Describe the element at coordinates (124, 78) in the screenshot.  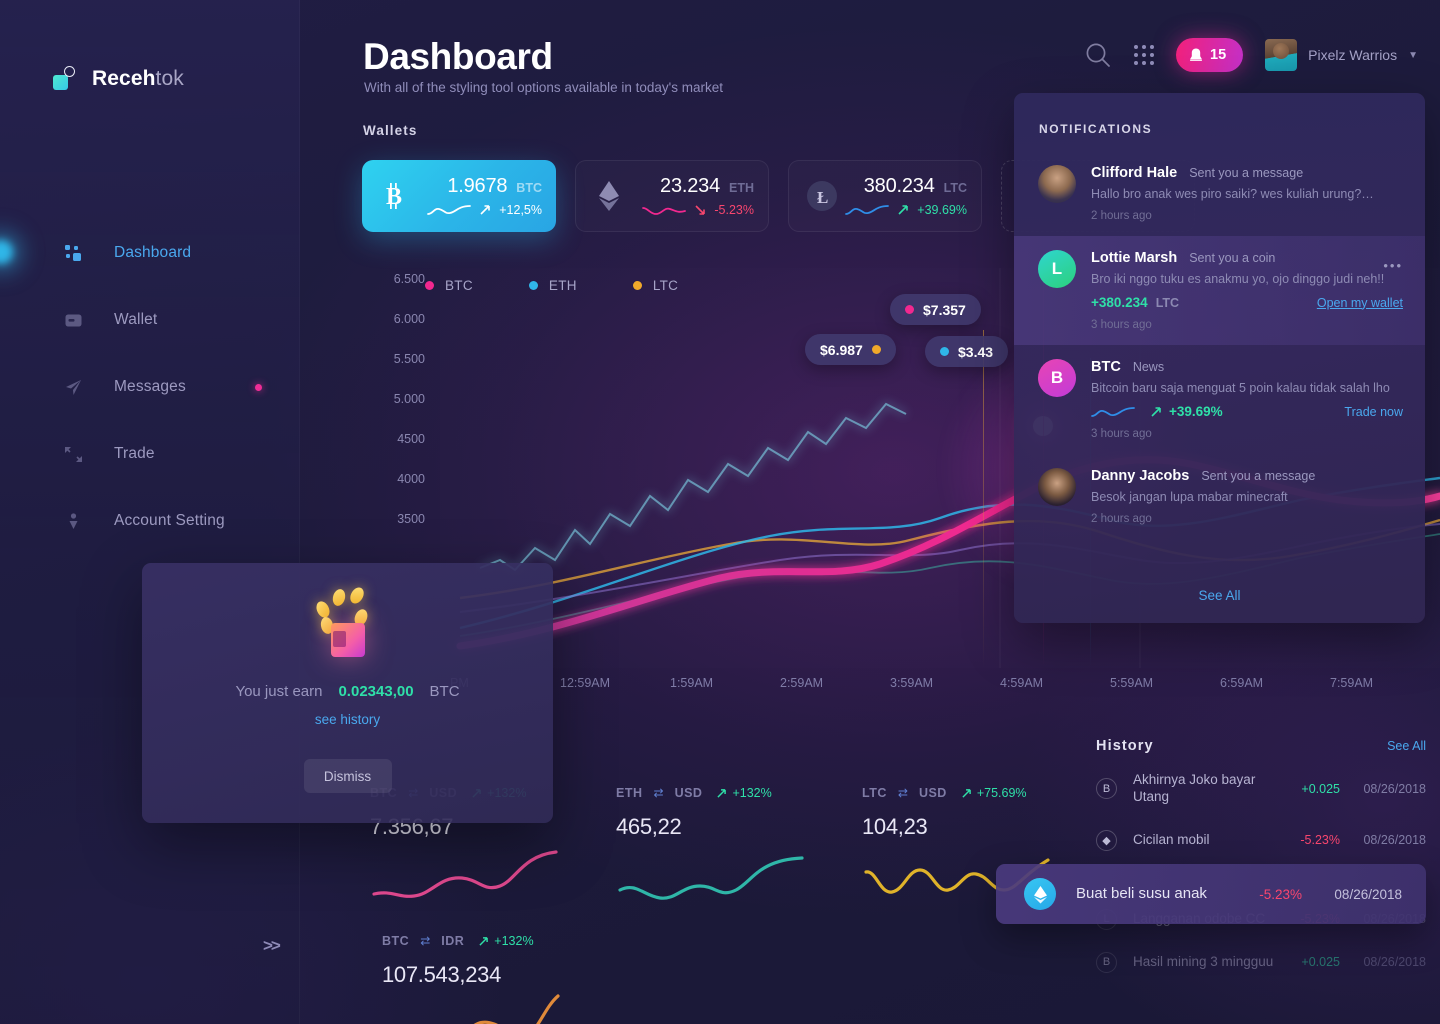
I see `brand-name-bold: Receh` at that location.